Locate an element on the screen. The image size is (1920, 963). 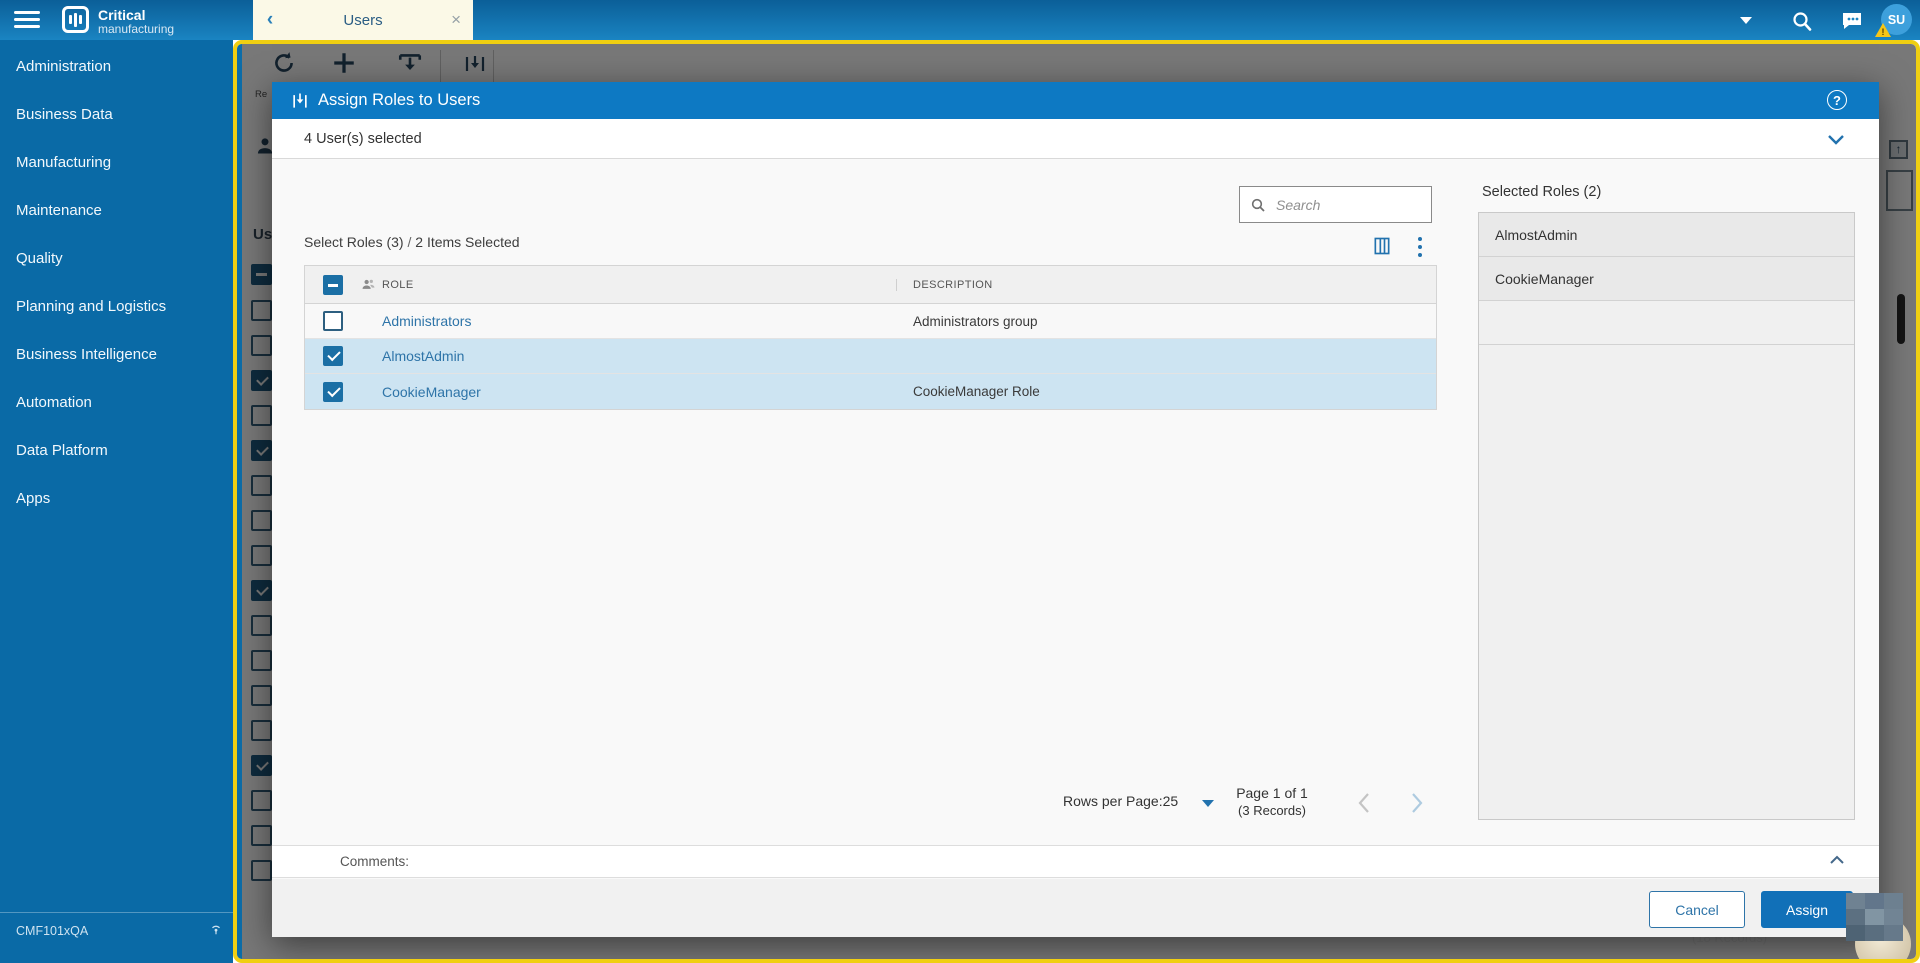
connection-status-icon is located at coordinates (216, 930).